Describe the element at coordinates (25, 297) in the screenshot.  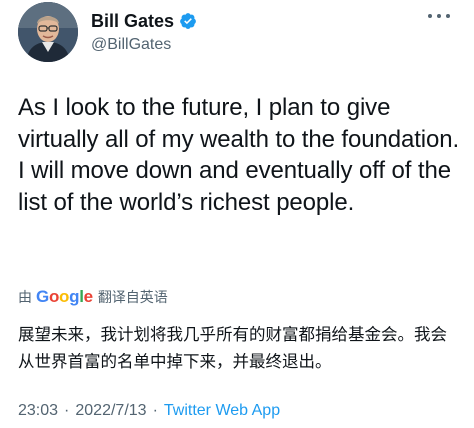
I see `translated-by-label: 由` at that location.